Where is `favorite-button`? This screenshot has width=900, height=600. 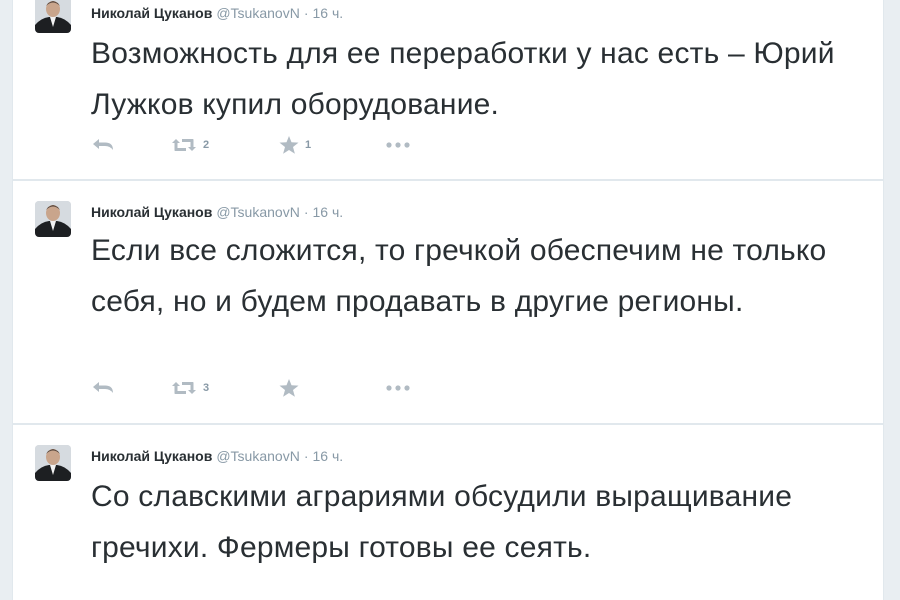
favorite-button is located at coordinates (292, 388).